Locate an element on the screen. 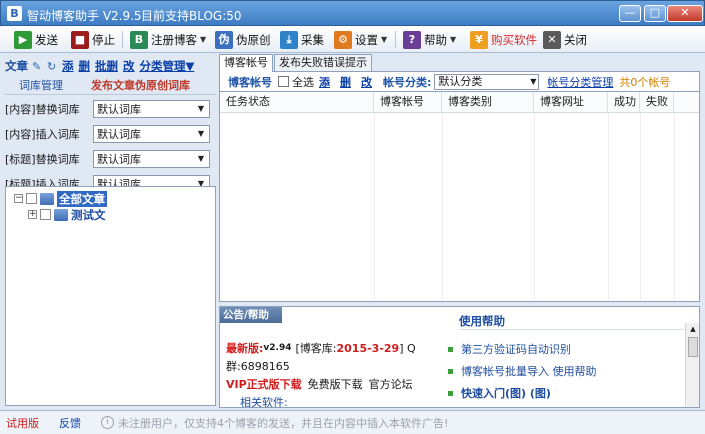 Image resolution: width=705 pixels, height=434 pixels. forum-link: 官方论坛 is located at coordinates (391, 384).